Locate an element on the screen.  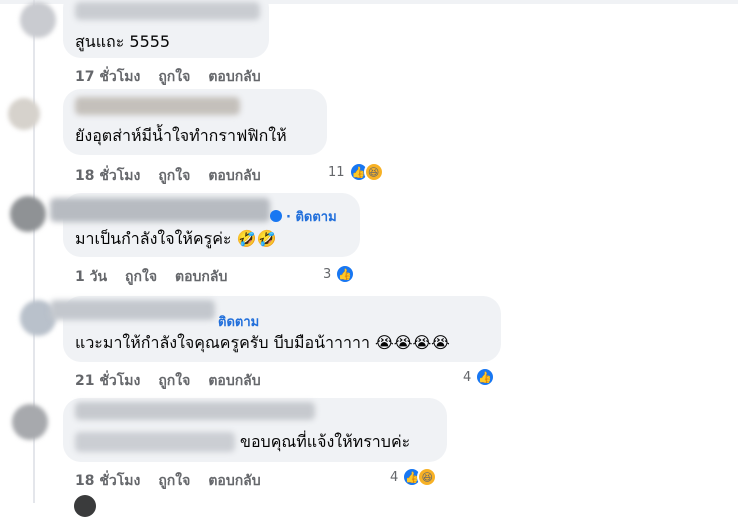
reaction-count: 3 is located at coordinates (327, 274).